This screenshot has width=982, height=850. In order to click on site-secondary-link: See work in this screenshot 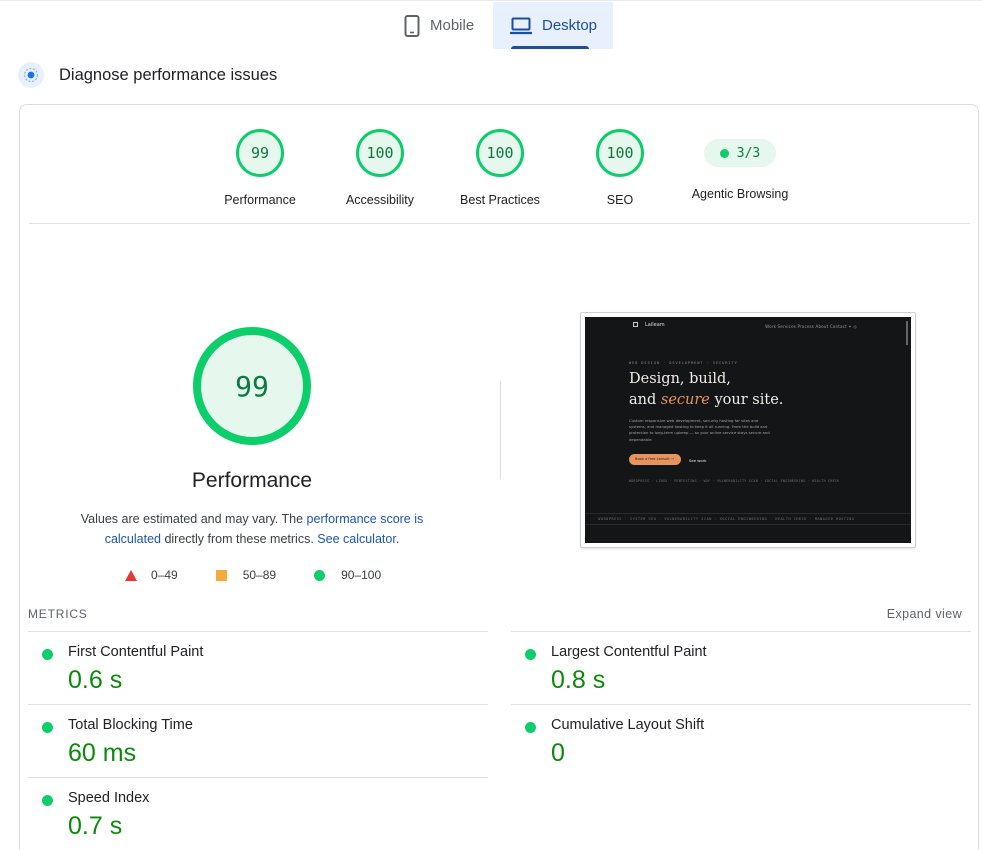, I will do `click(698, 460)`.